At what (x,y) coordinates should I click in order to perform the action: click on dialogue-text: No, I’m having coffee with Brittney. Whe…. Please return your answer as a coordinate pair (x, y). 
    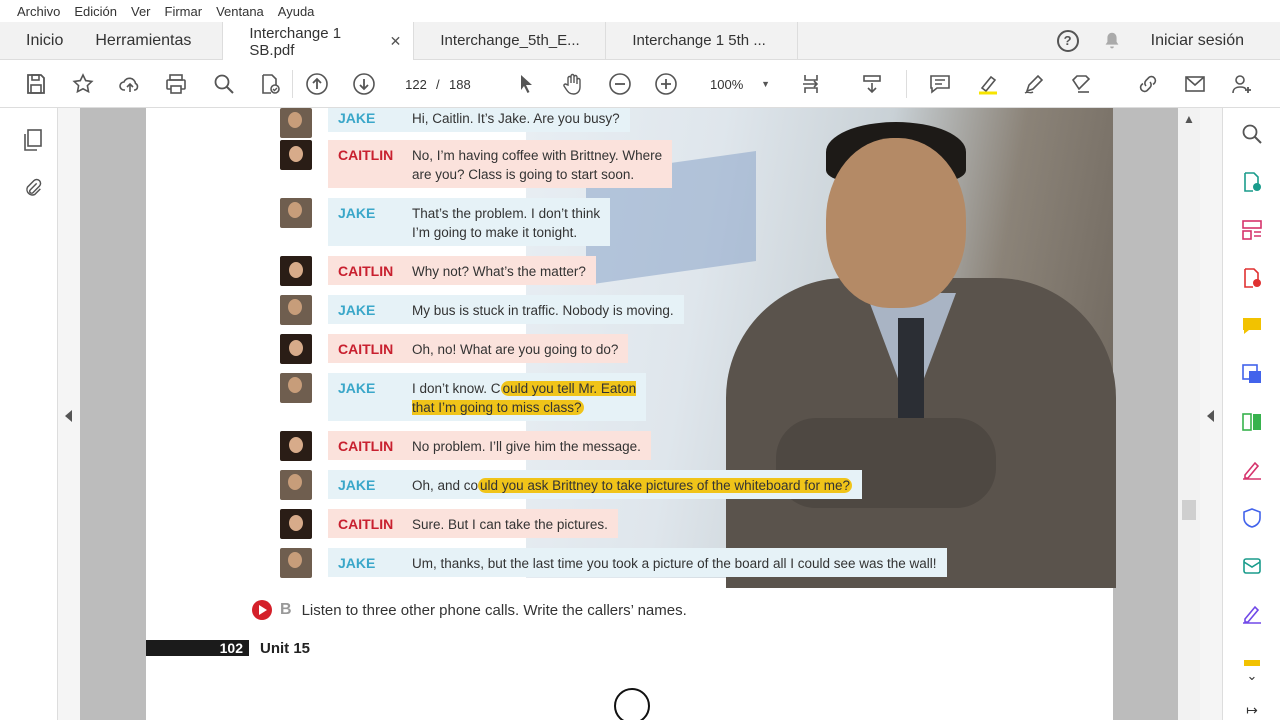
    Looking at the image, I should click on (537, 165).